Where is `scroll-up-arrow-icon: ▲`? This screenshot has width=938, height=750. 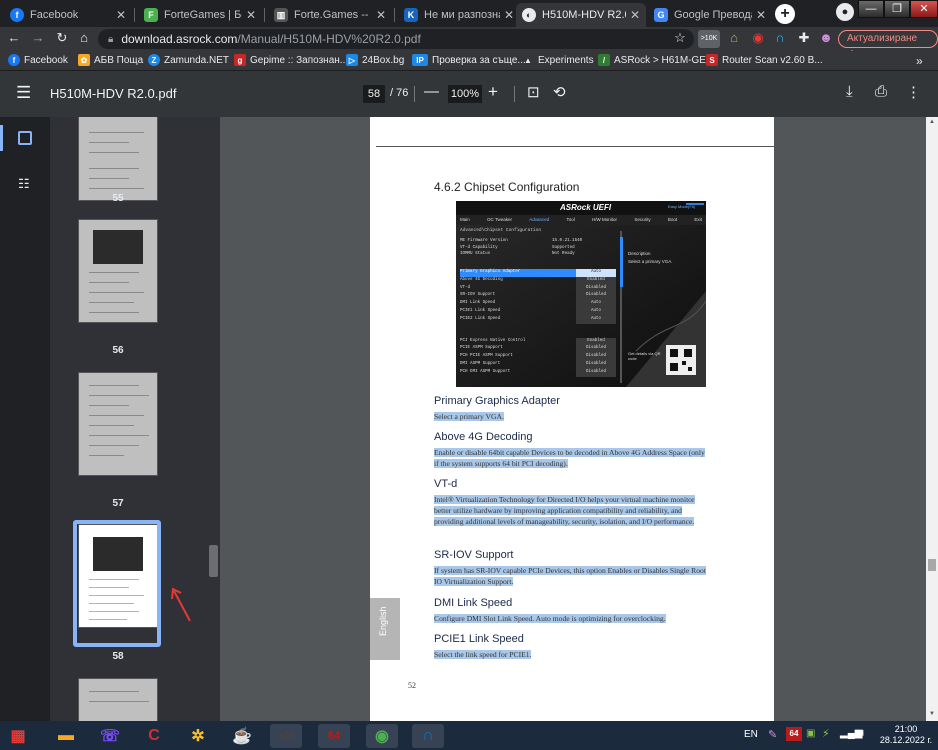
scroll-up-arrow-icon: ▲ is located at coordinates (932, 122).